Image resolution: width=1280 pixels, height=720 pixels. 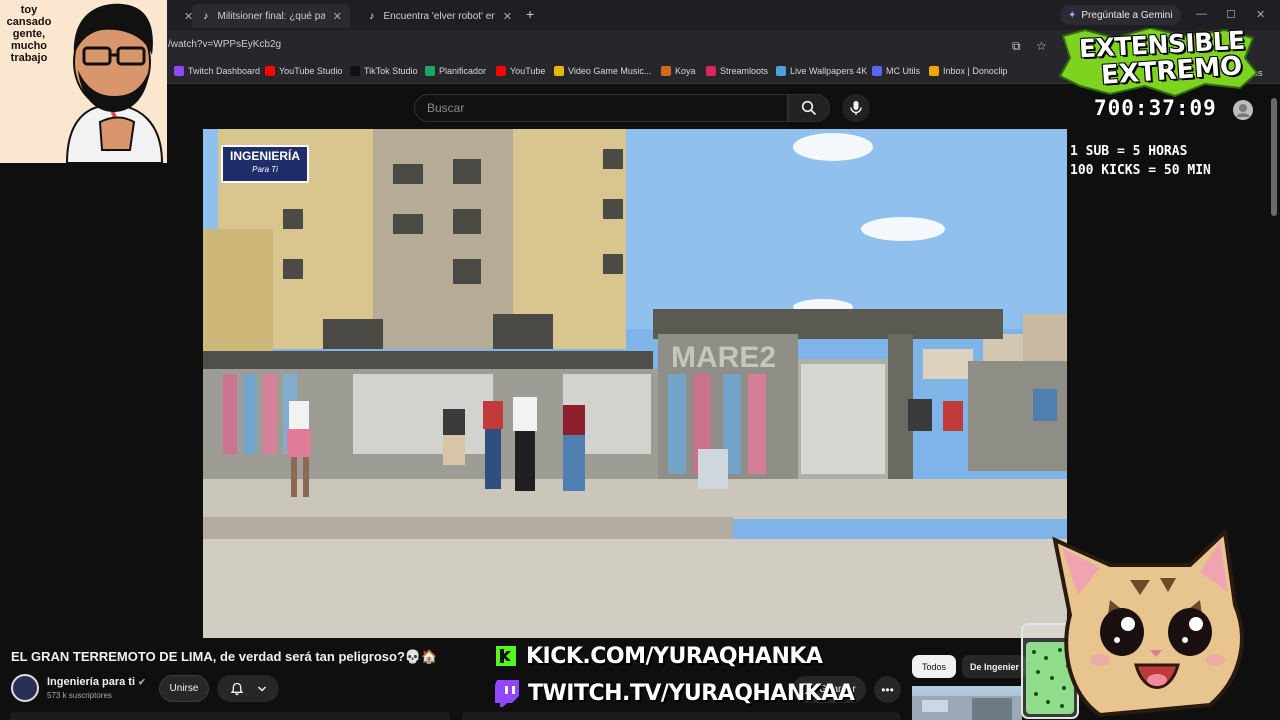 I want to click on search-box, so click(x=601, y=108).